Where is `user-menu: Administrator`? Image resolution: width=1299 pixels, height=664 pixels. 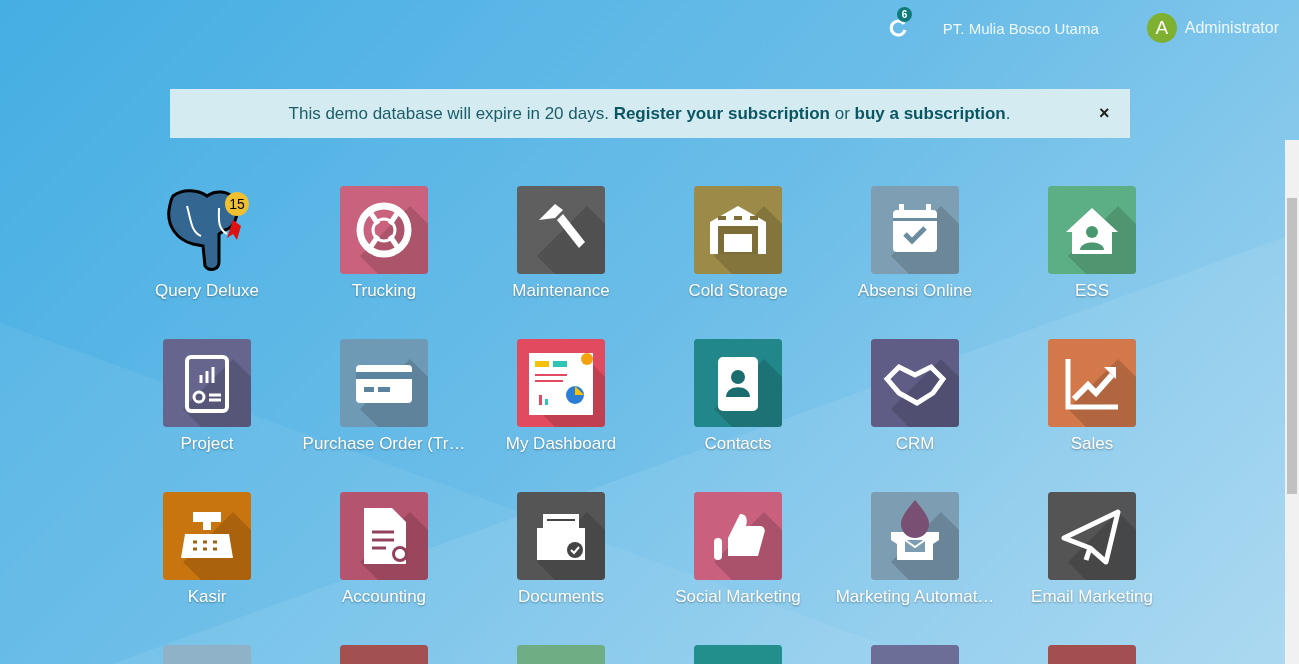 user-menu: Administrator is located at coordinates (1231, 28).